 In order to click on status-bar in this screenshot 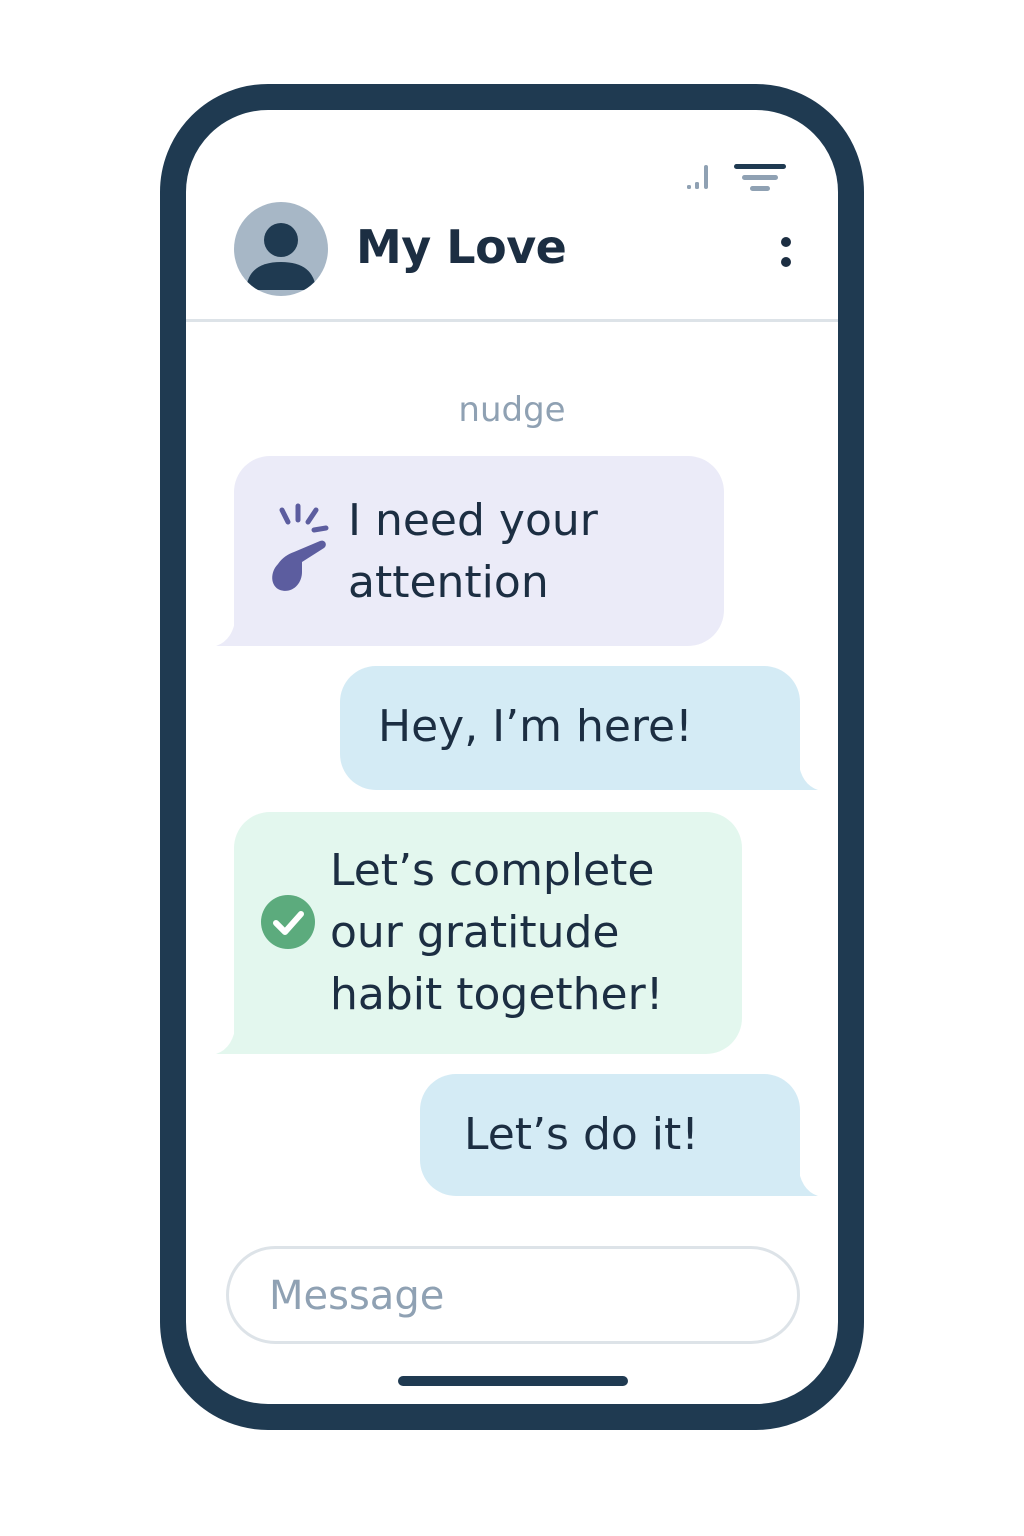, I will do `click(736, 177)`.